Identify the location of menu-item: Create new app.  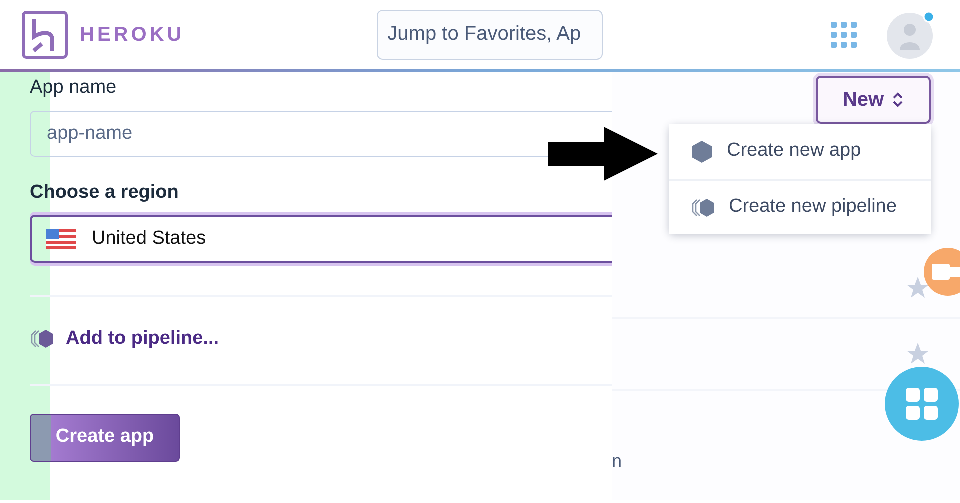
(800, 151).